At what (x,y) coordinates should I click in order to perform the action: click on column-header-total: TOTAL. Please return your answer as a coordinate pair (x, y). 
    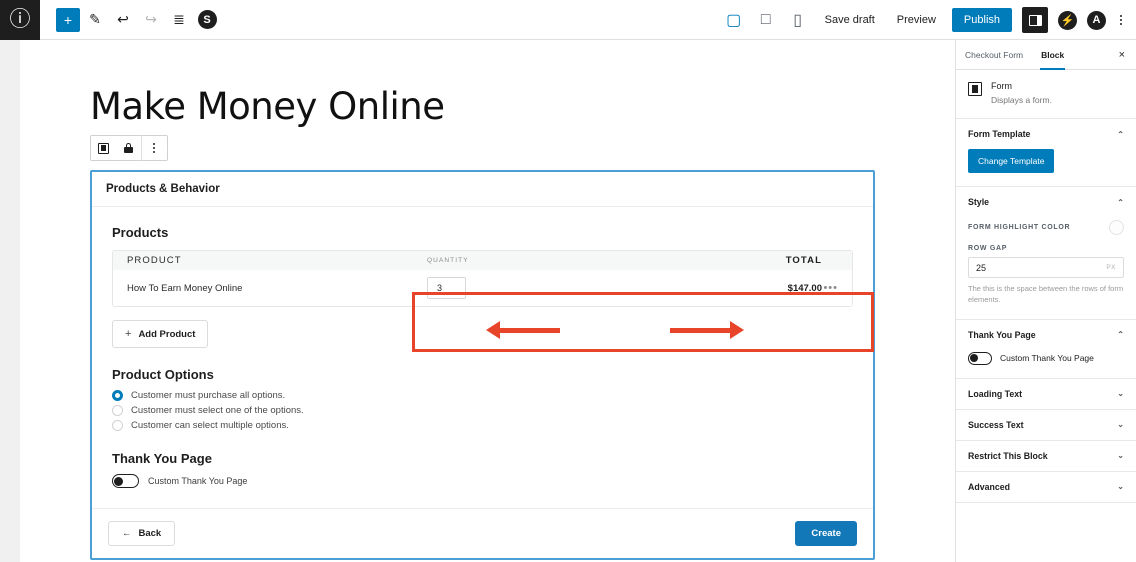
    Looking at the image, I should click on (803, 260).